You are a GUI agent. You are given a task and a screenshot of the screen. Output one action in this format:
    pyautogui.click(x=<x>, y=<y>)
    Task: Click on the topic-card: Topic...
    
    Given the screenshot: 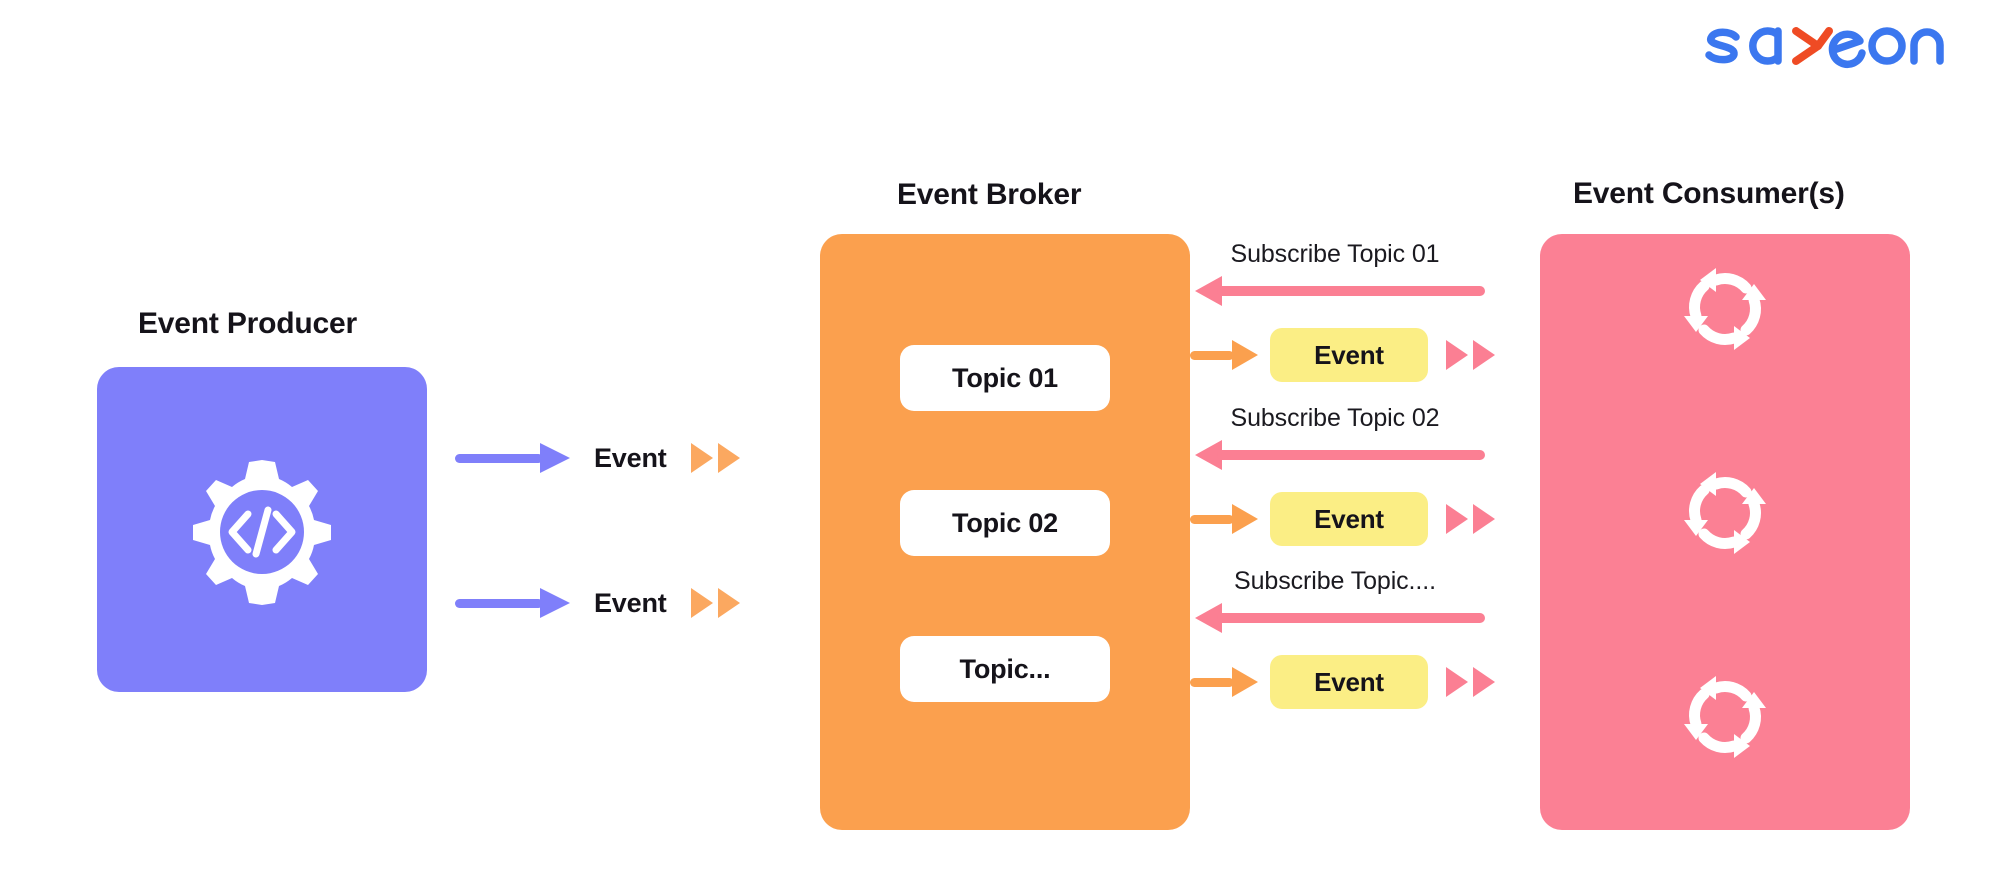 What is the action you would take?
    pyautogui.click(x=1005, y=669)
    